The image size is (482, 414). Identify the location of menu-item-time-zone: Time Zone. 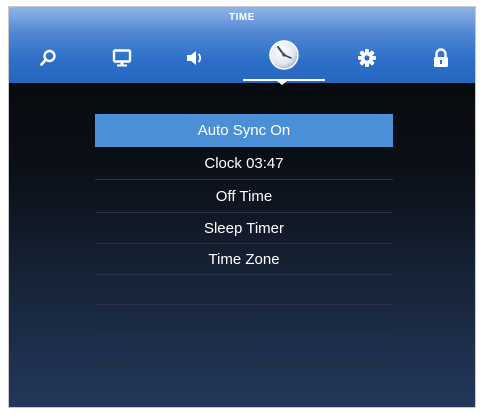
(244, 259).